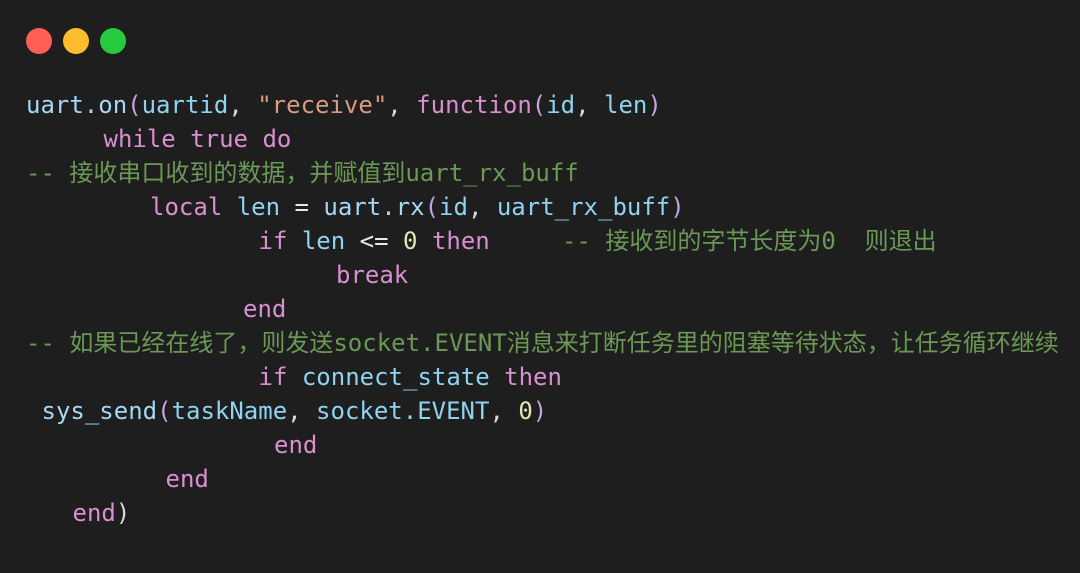 The image size is (1080, 573). I want to click on code-line: local len = uart.rx(id, uart_rx_buff), so click(540, 207).